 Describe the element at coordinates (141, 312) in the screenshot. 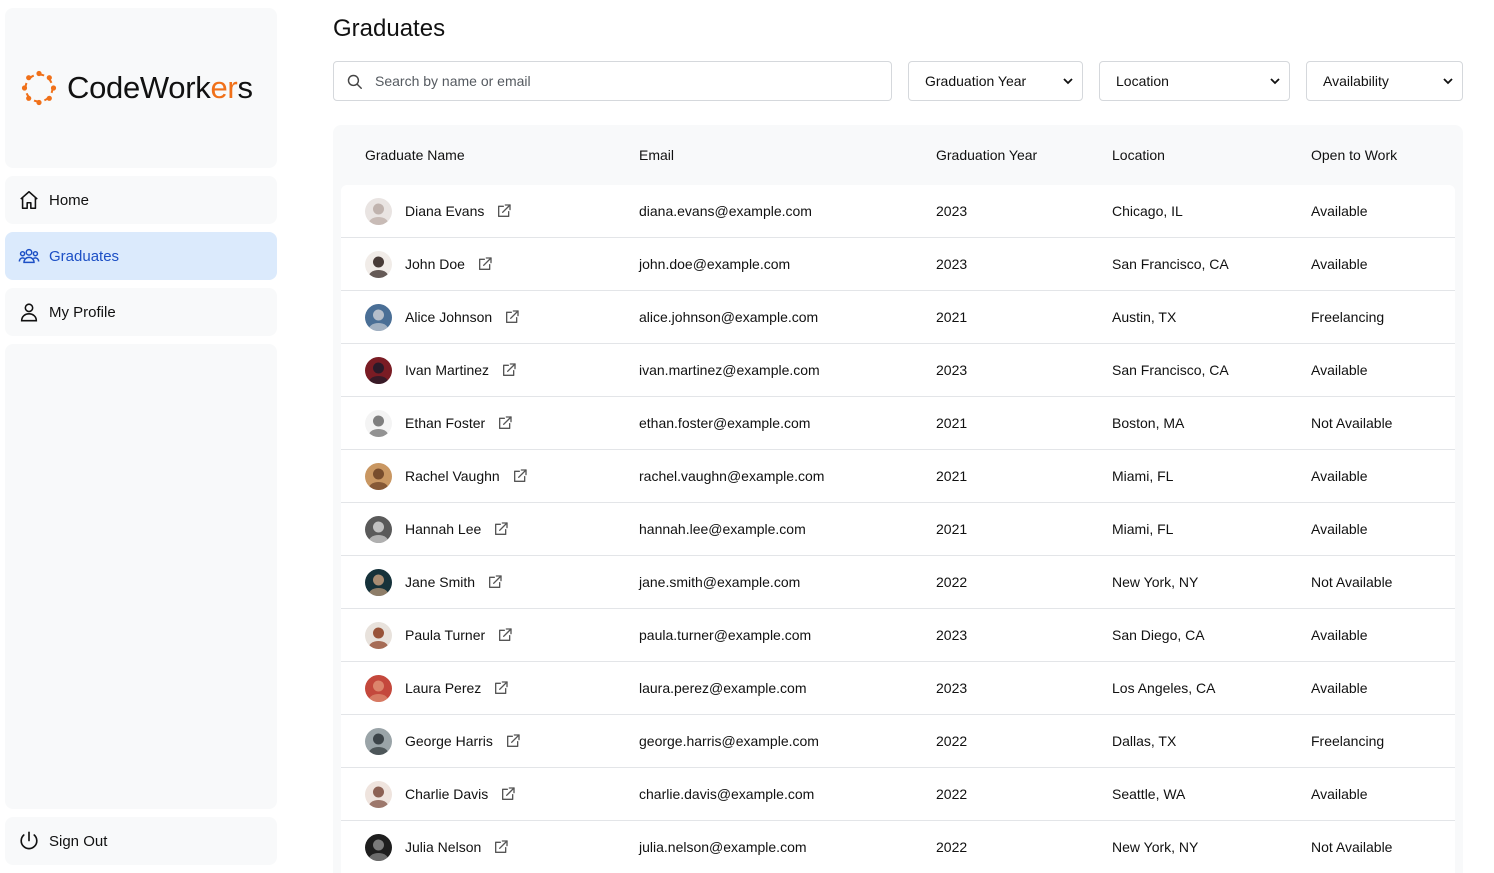

I see `sidebar-item-my-profile: My Profile` at that location.